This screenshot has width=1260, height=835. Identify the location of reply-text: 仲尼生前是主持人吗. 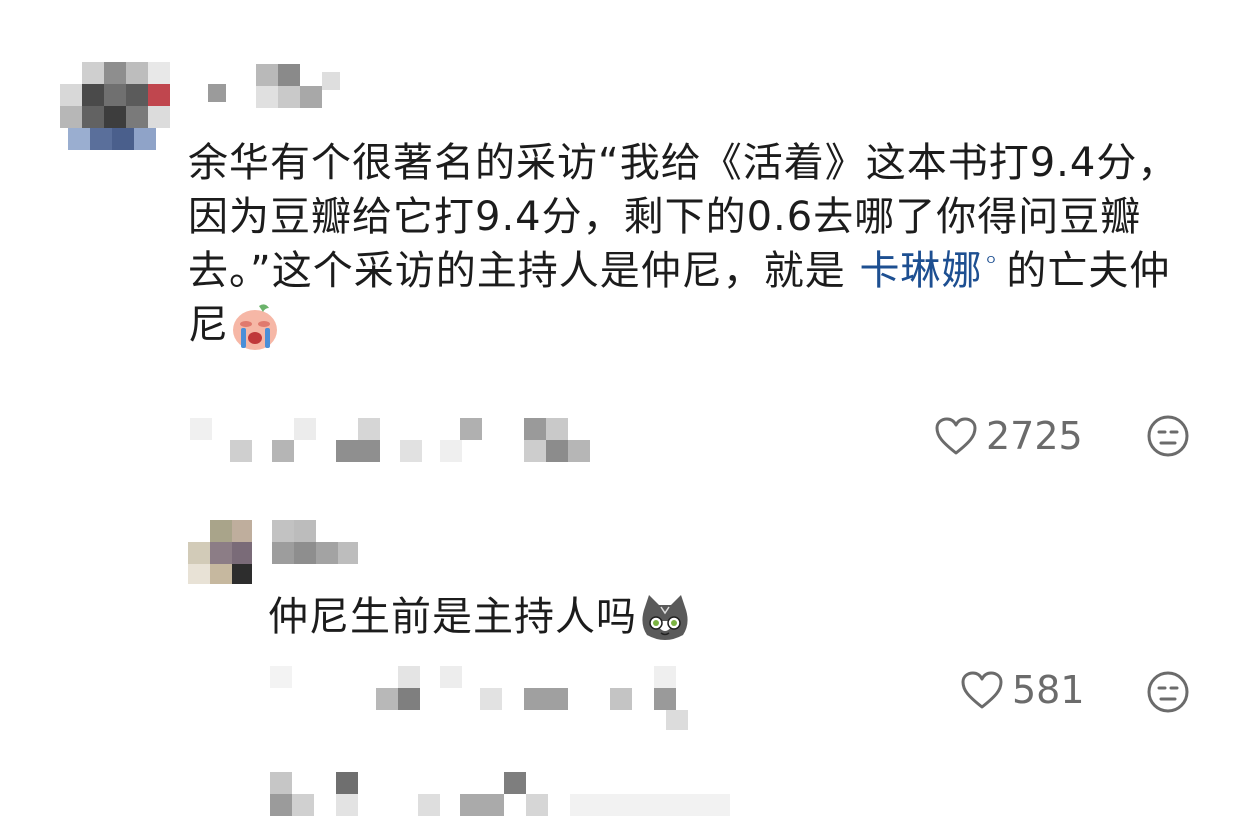
(618, 617).